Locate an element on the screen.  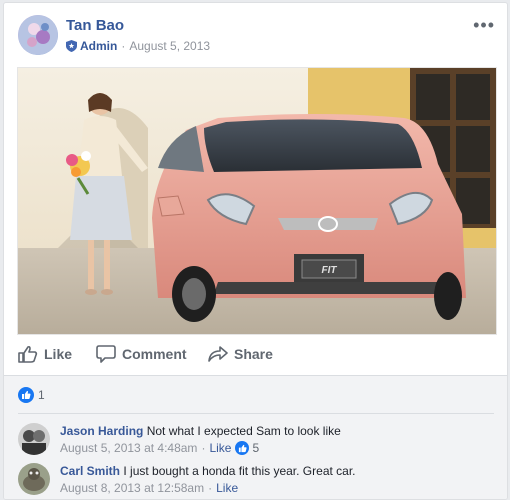
share-label: Share is located at coordinates (253, 354).